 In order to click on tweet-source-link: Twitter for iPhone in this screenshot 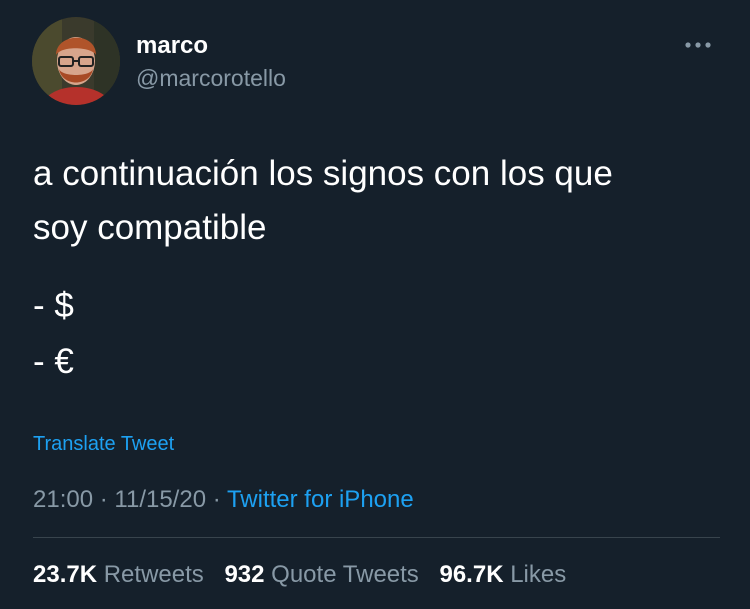, I will do `click(320, 499)`.